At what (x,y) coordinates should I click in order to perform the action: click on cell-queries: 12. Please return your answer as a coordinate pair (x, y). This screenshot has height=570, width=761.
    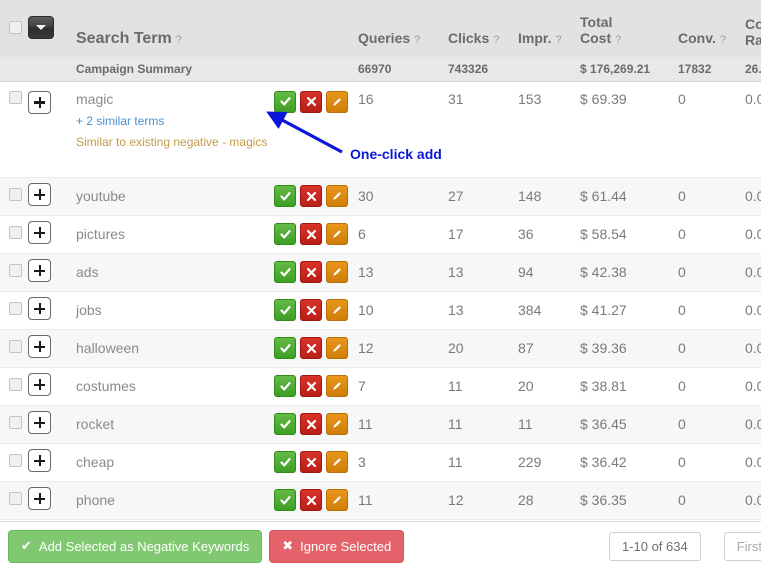
    Looking at the image, I should click on (403, 348).